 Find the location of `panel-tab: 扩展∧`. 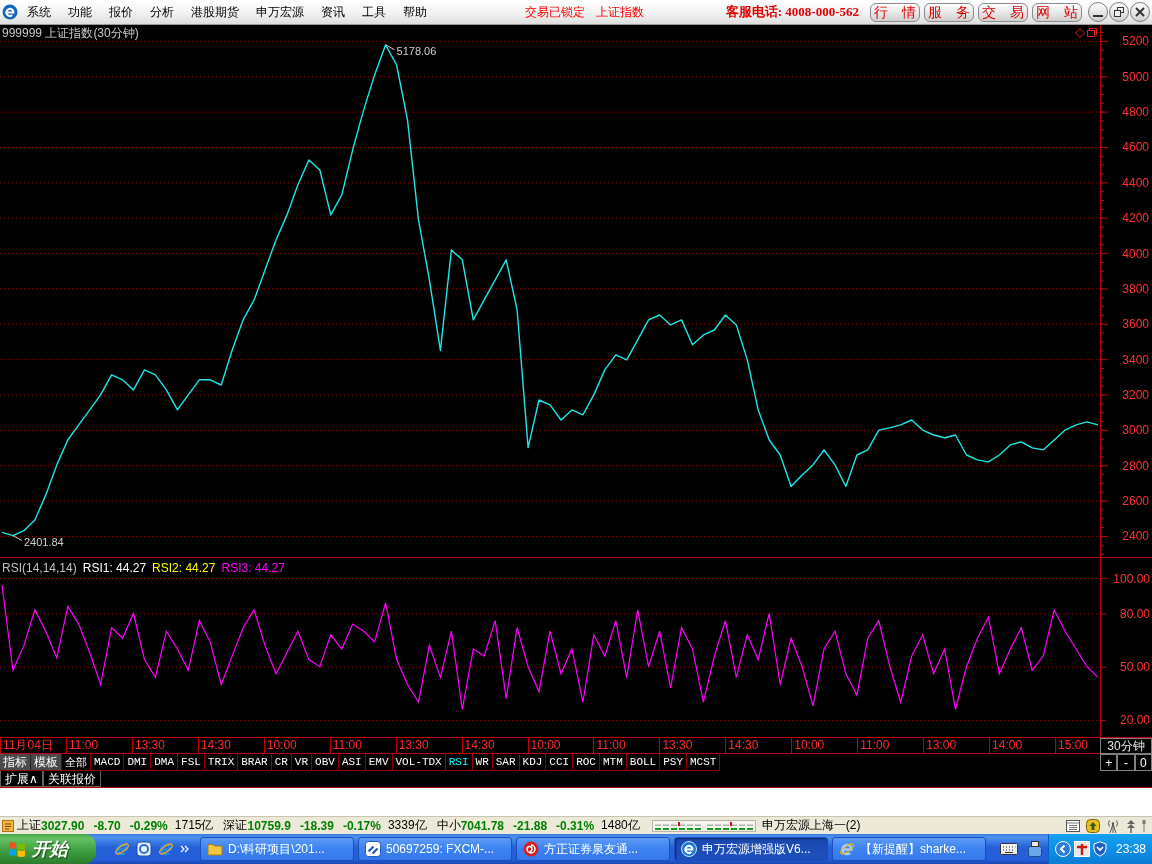

panel-tab: 扩展∧ is located at coordinates (21, 779).